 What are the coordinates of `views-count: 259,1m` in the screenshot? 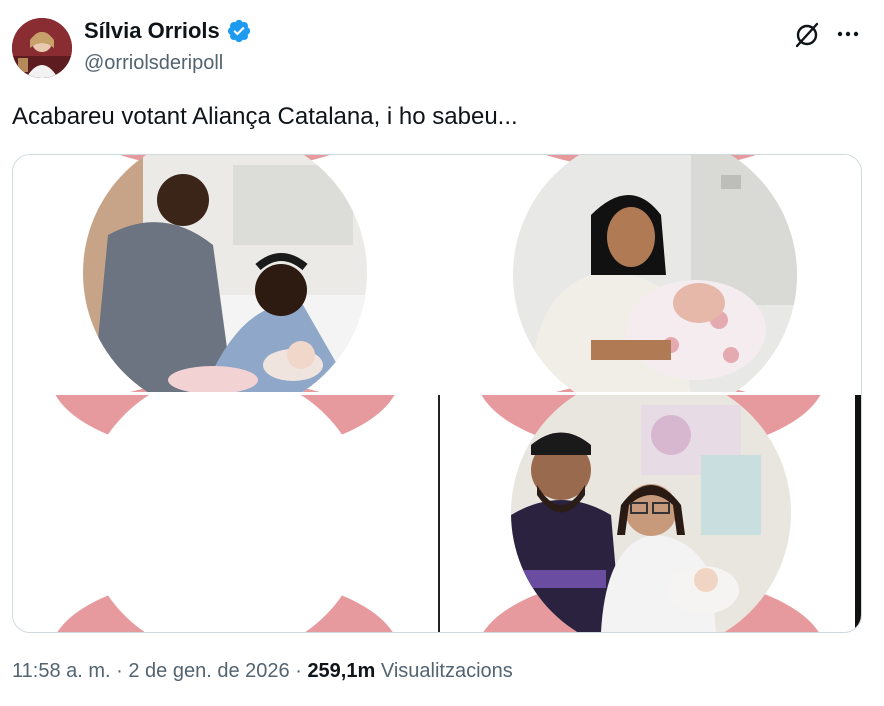 It's located at (341, 671).